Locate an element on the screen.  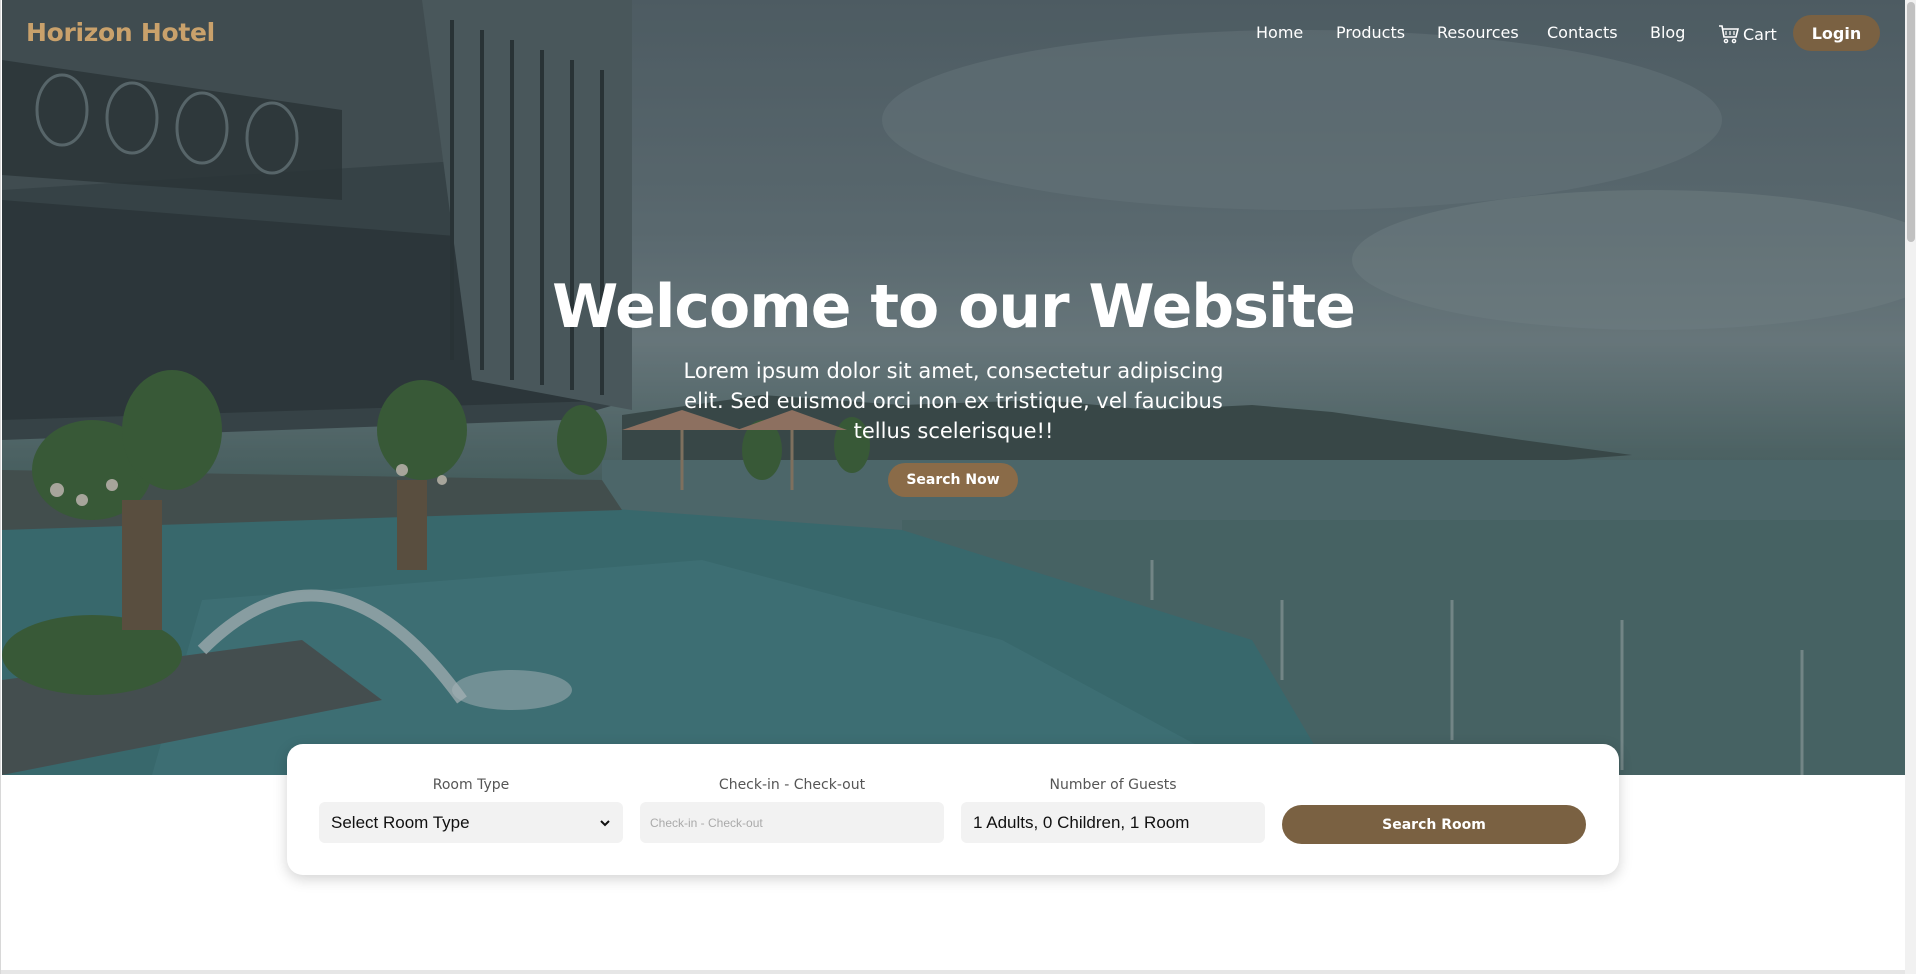
nav-resources: Resources is located at coordinates (1478, 33).